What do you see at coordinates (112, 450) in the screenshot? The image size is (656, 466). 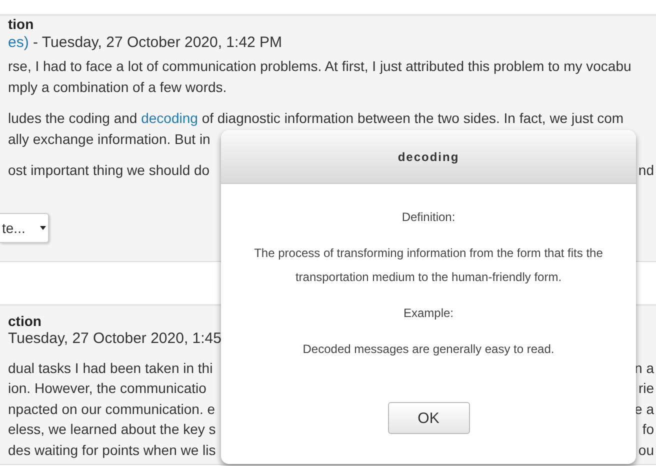 I see `post-text: des waiting for points when we lis` at bounding box center [112, 450].